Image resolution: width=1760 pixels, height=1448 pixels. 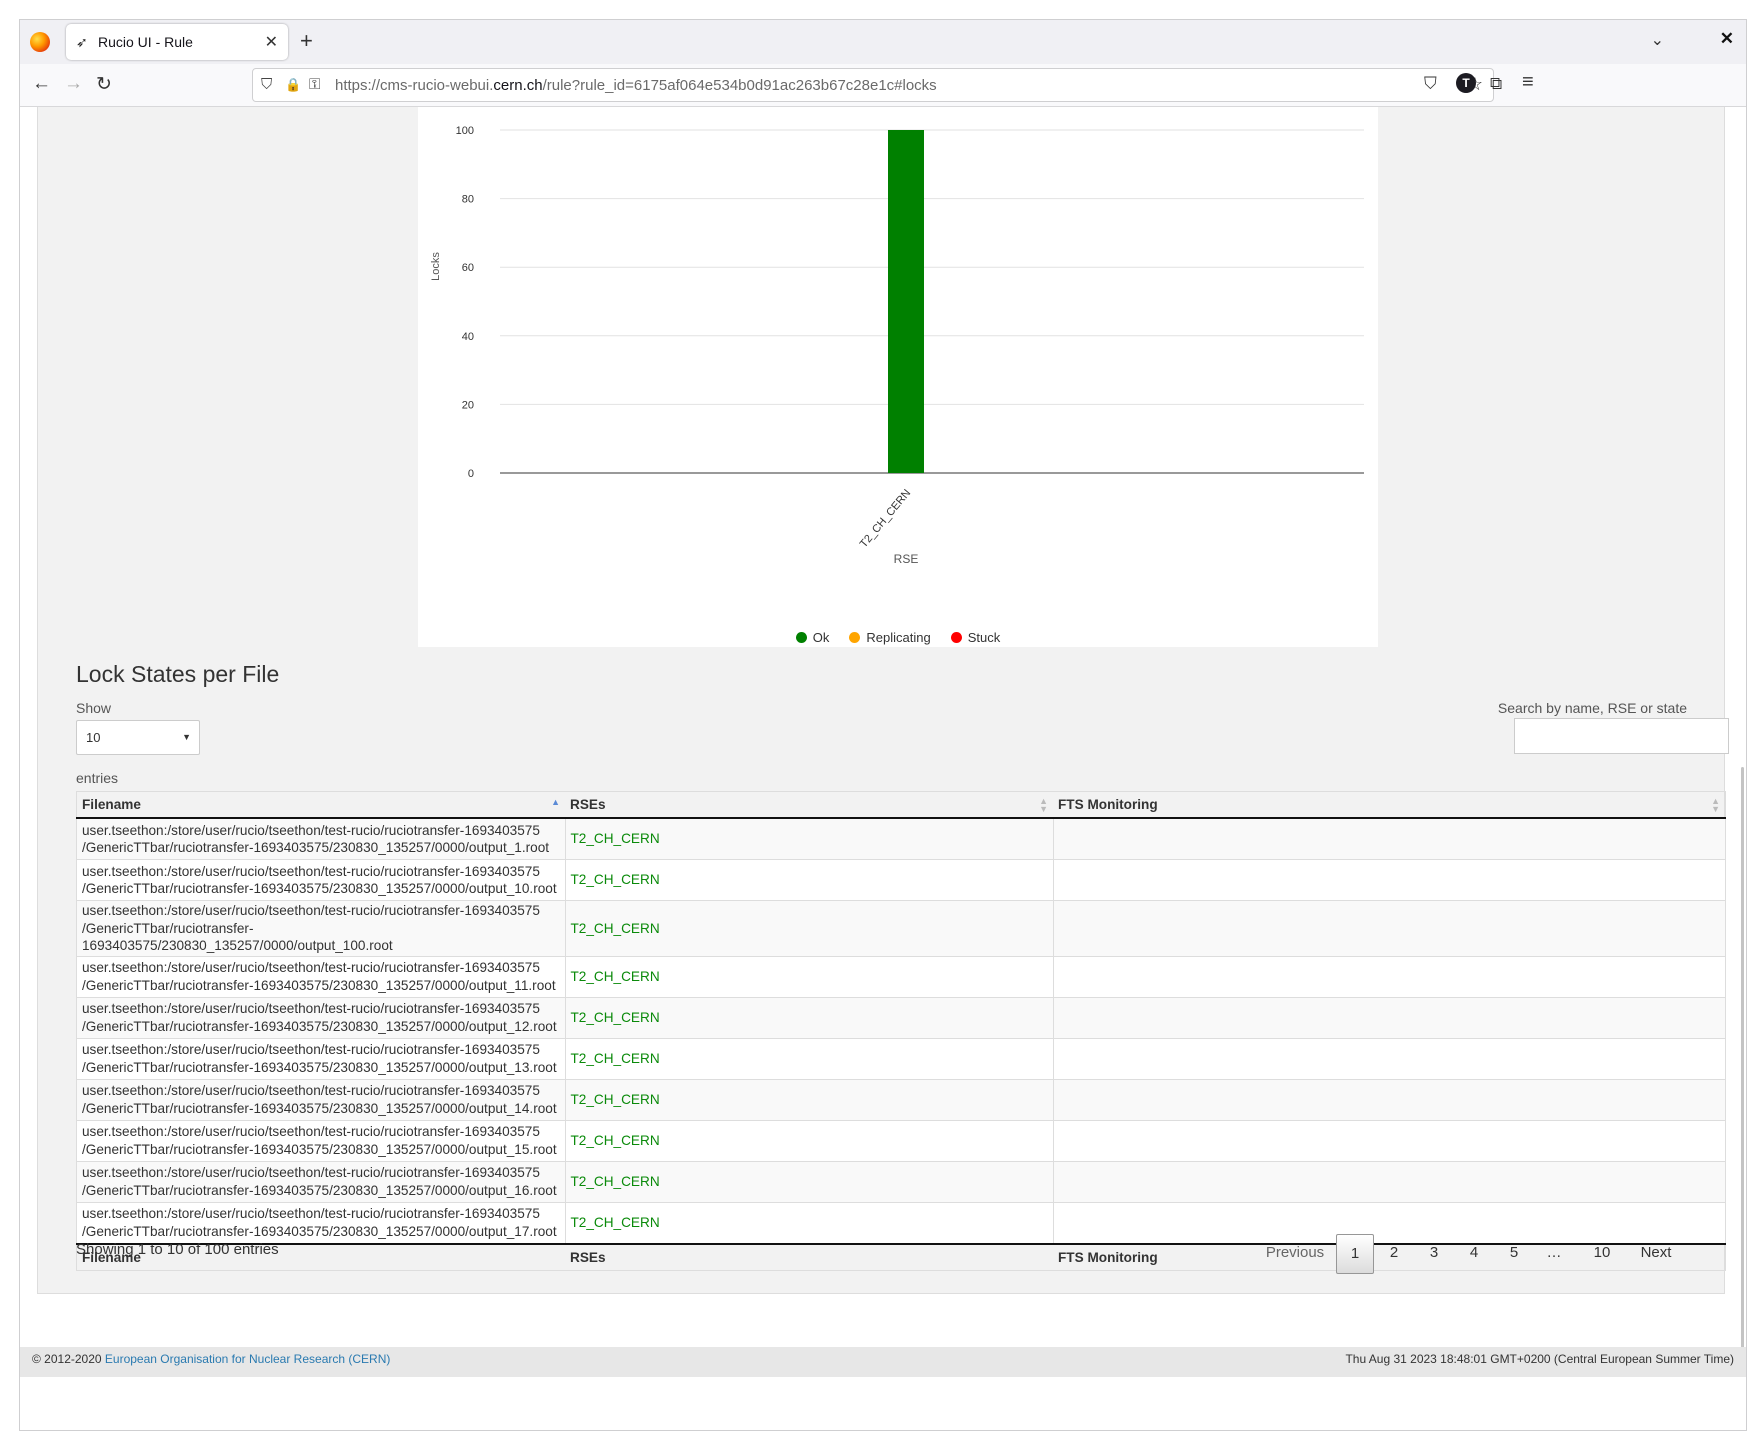 I want to click on pocket-icon: ⛉, so click(x=1430, y=84).